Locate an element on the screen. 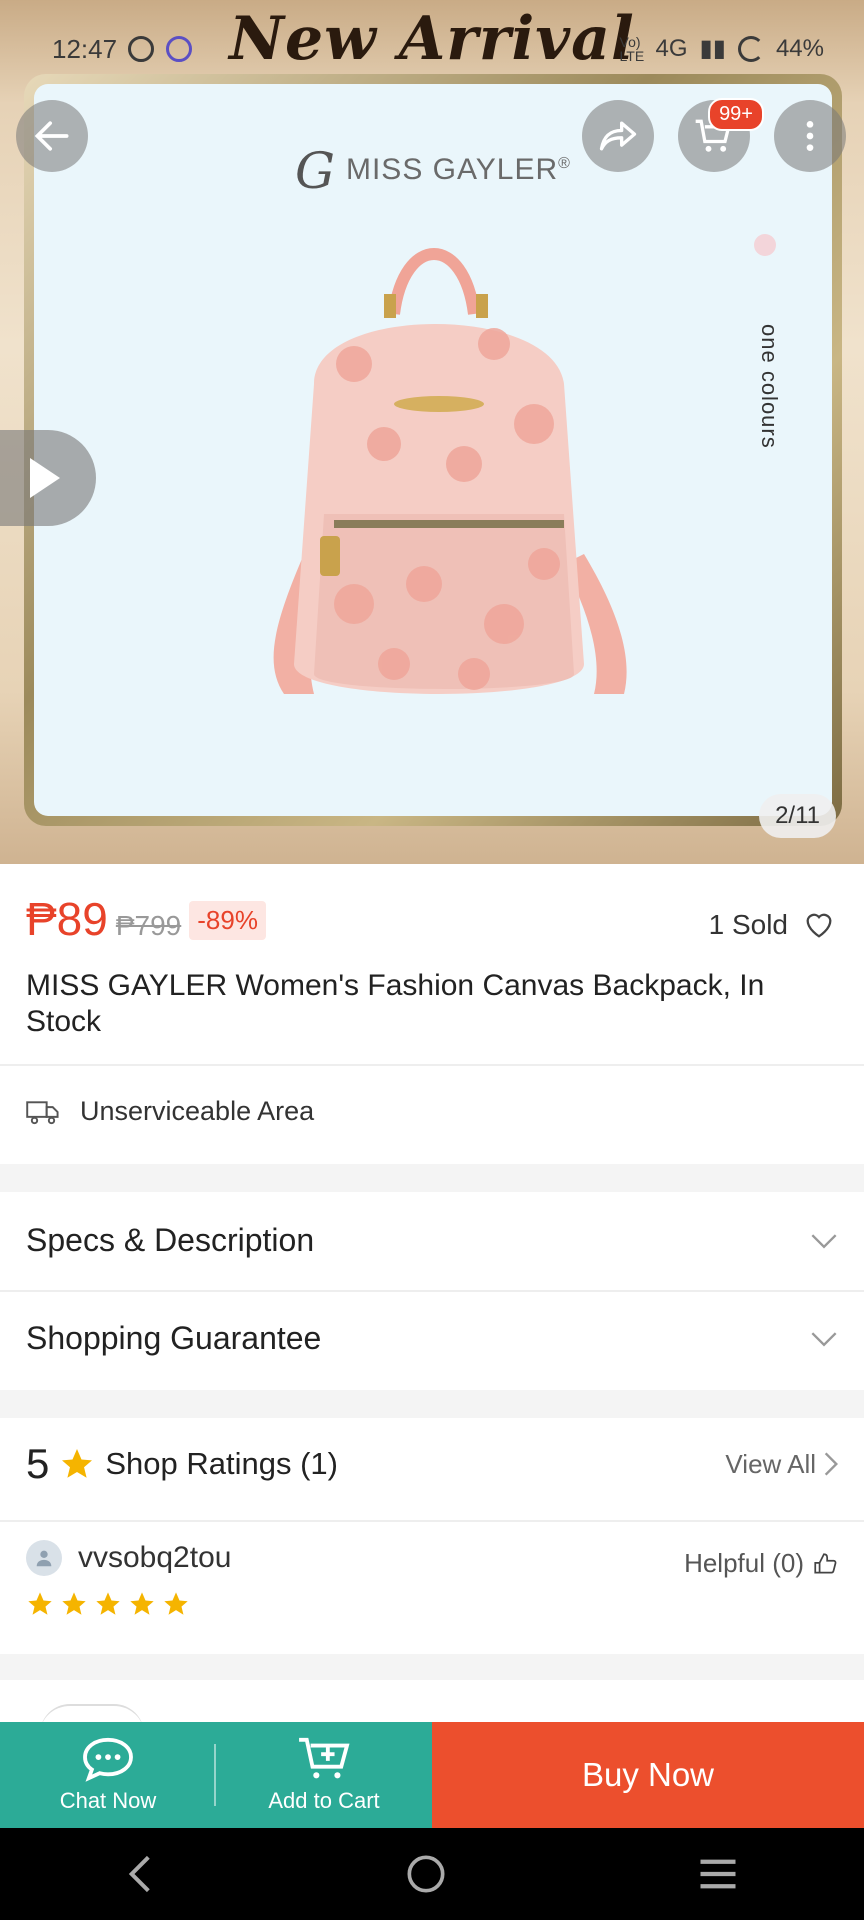 Image resolution: width=864 pixels, height=1920 pixels. side-caption: one colours is located at coordinates (769, 386).